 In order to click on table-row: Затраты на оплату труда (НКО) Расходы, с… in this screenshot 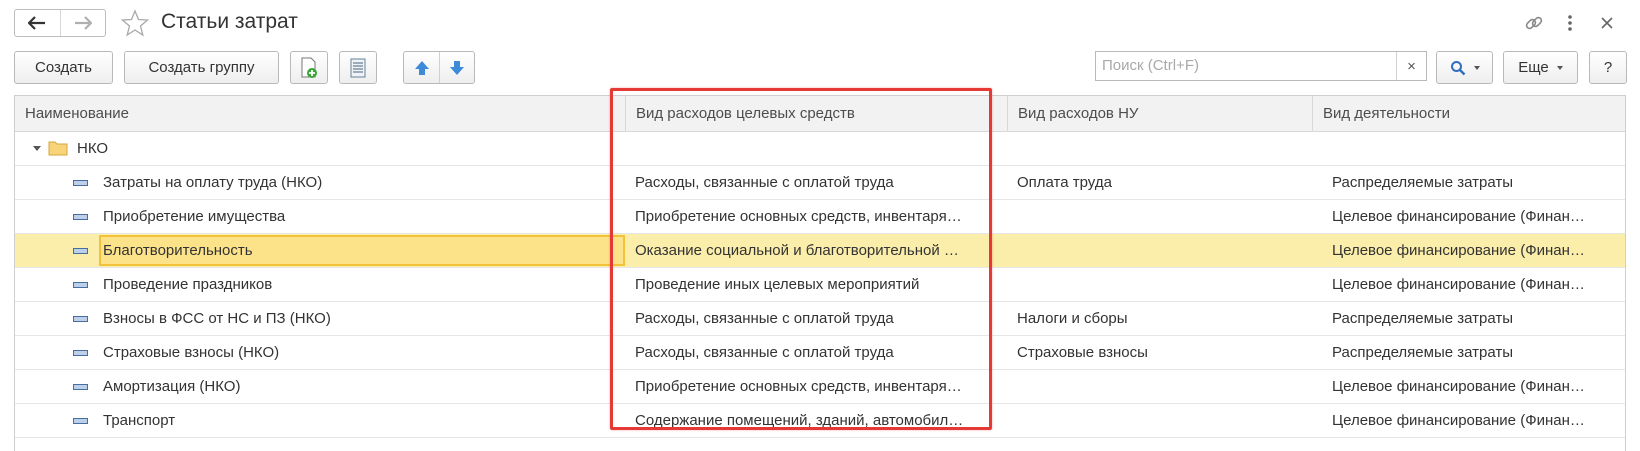, I will do `click(820, 183)`.